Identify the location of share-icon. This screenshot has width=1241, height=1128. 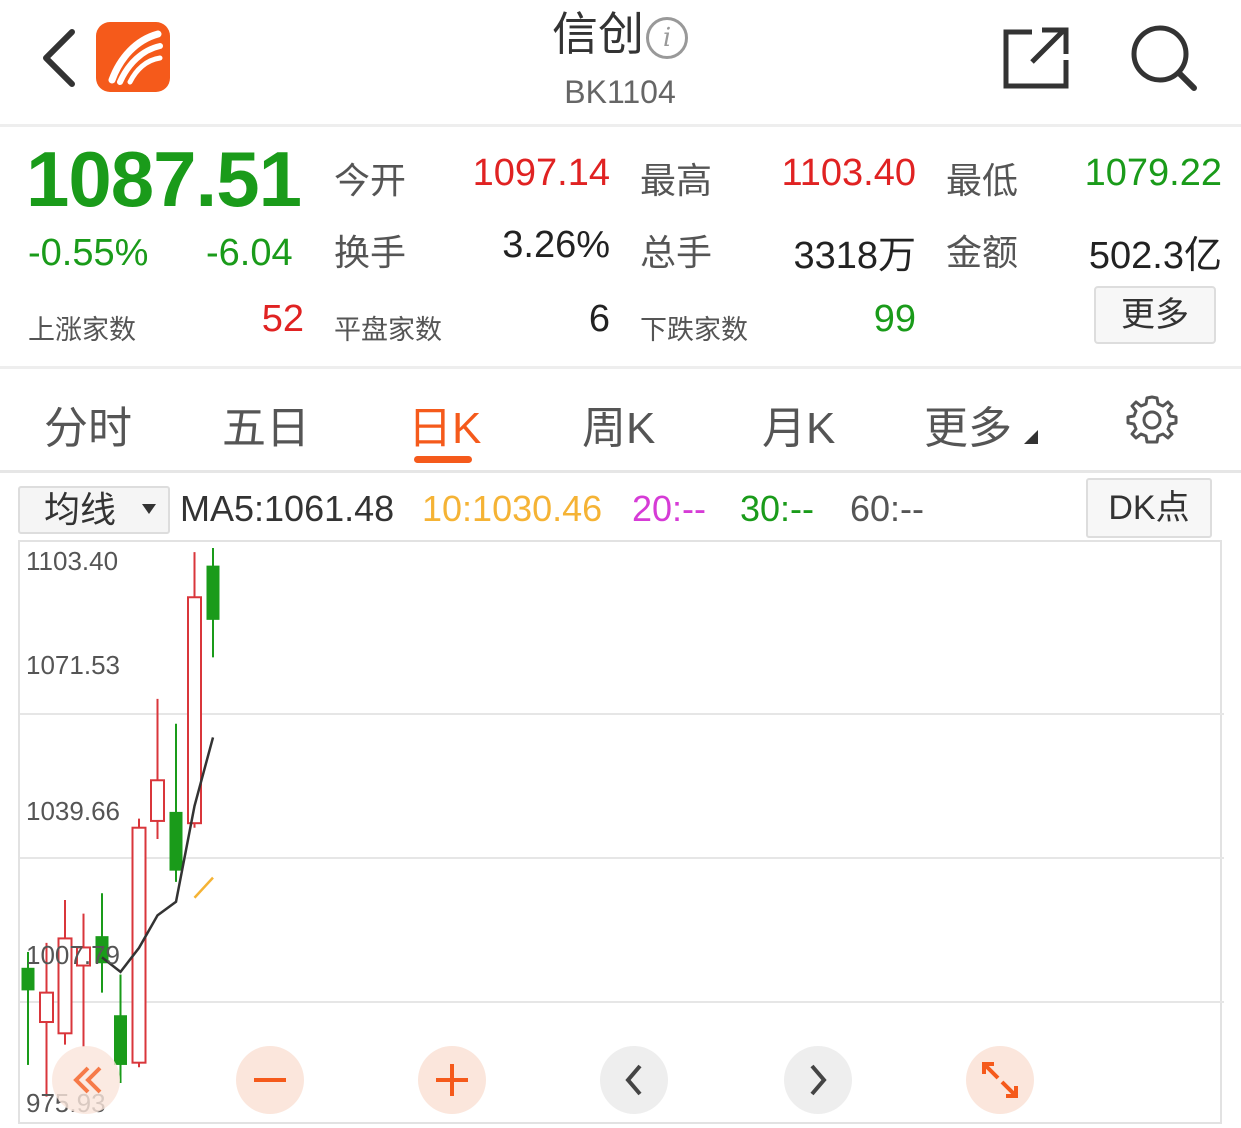
(1036, 58).